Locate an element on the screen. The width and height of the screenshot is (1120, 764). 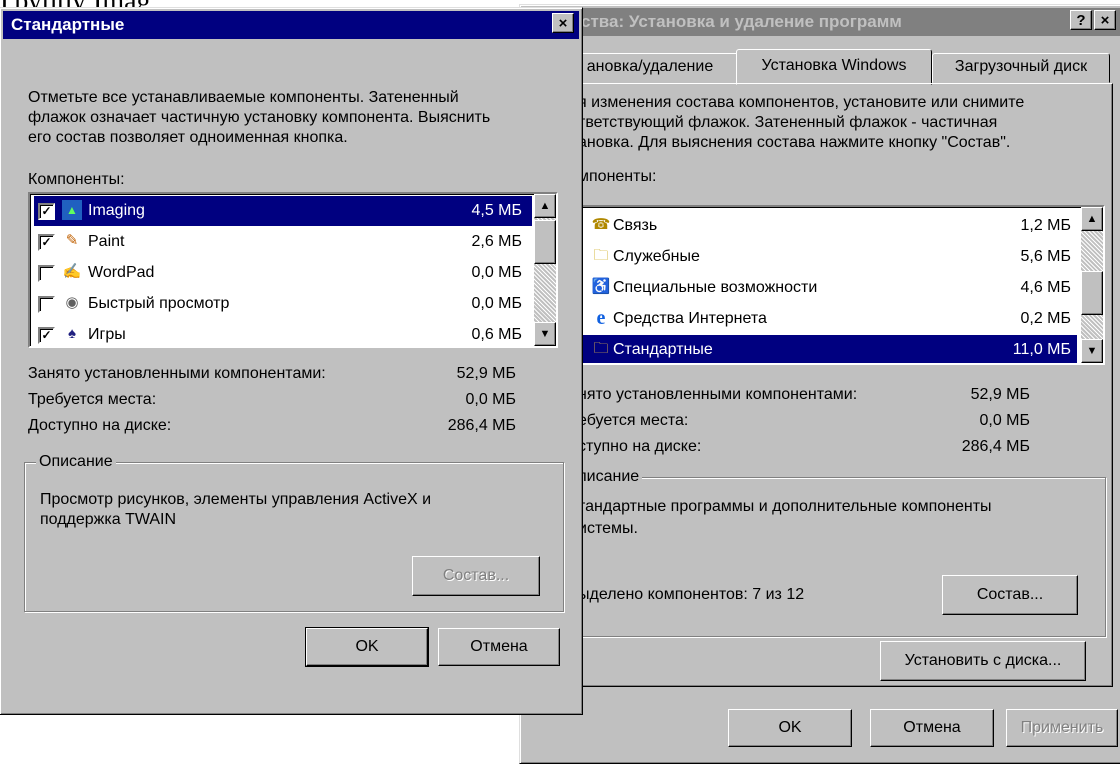
list-item: ✓ ▲ Imaging 4,5 МБ is located at coordinates (283, 211).